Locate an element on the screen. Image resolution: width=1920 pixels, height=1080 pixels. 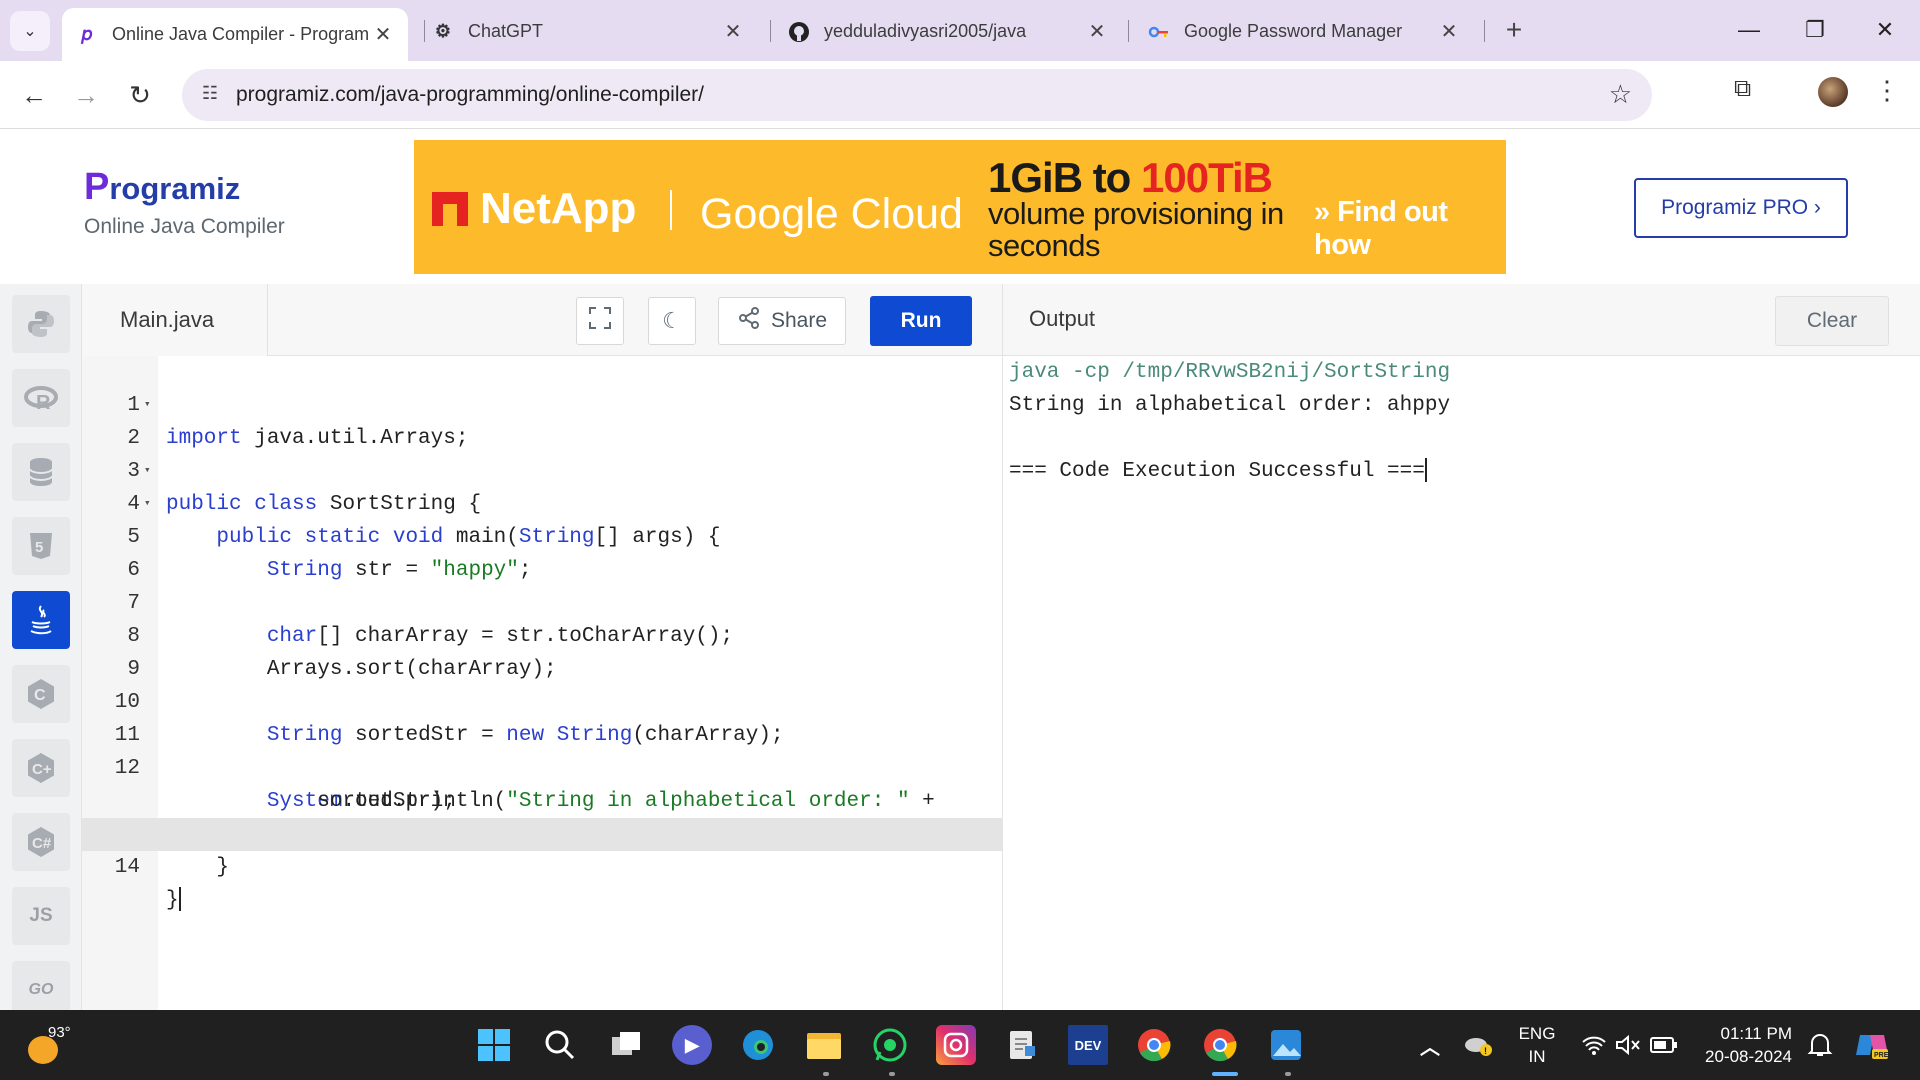
minimize-button: — is located at coordinates (1749, 30).